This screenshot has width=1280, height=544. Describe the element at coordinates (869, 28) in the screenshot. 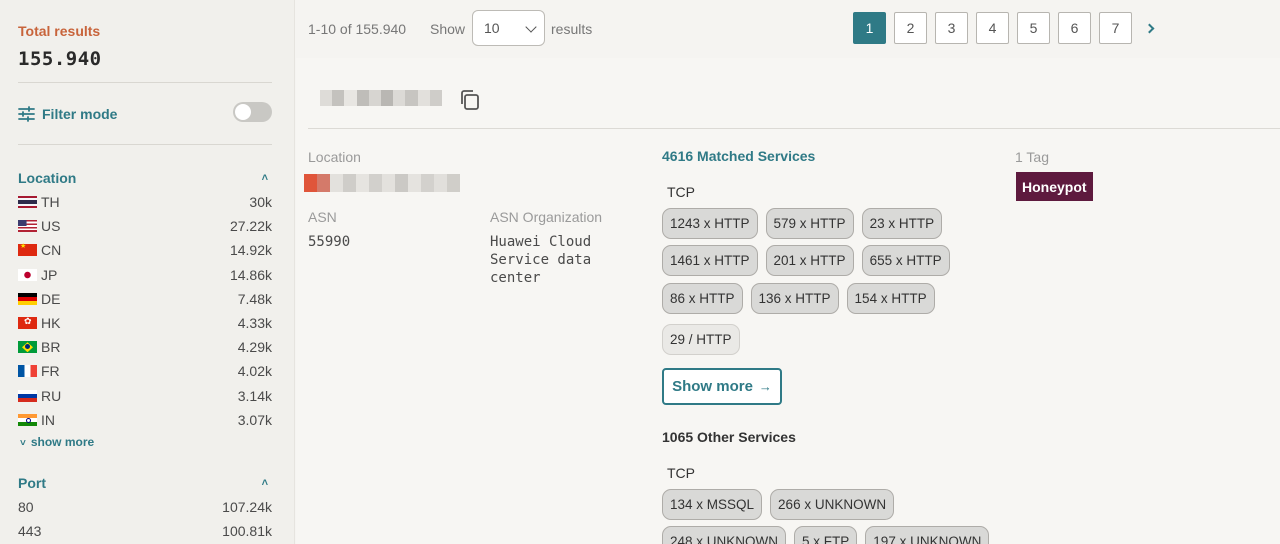

I see `page-1-button: 1` at that location.